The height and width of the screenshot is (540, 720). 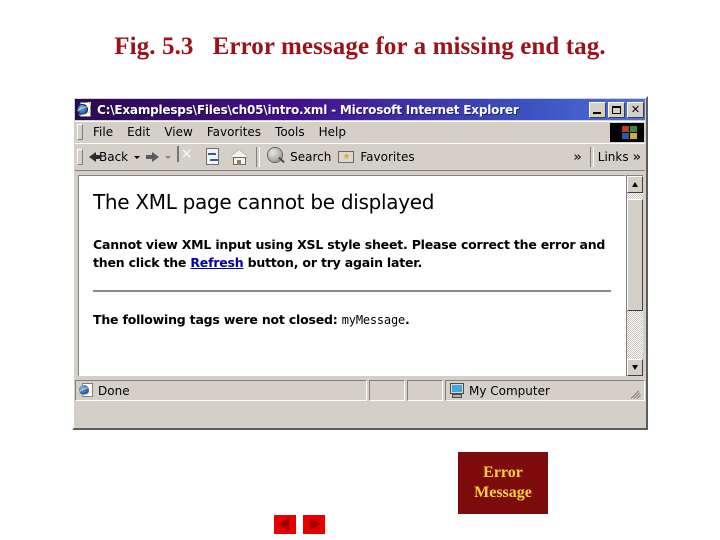 I want to click on status-bar: Done My Computer, so click(x=360, y=390).